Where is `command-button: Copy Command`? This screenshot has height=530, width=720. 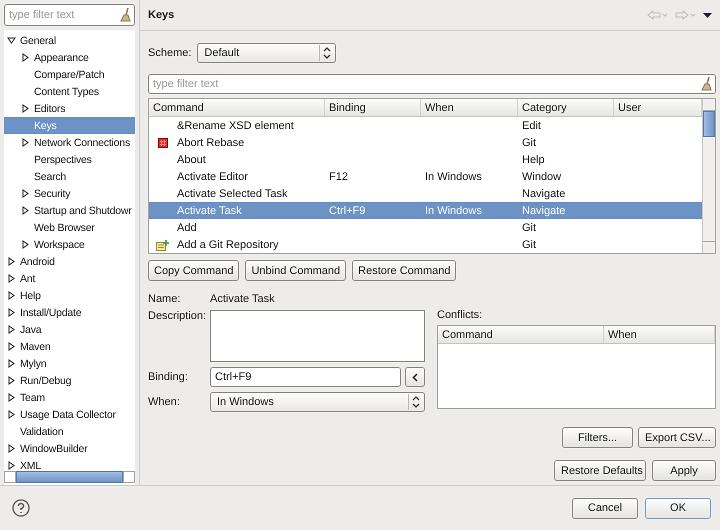
command-button: Copy Command is located at coordinates (194, 270).